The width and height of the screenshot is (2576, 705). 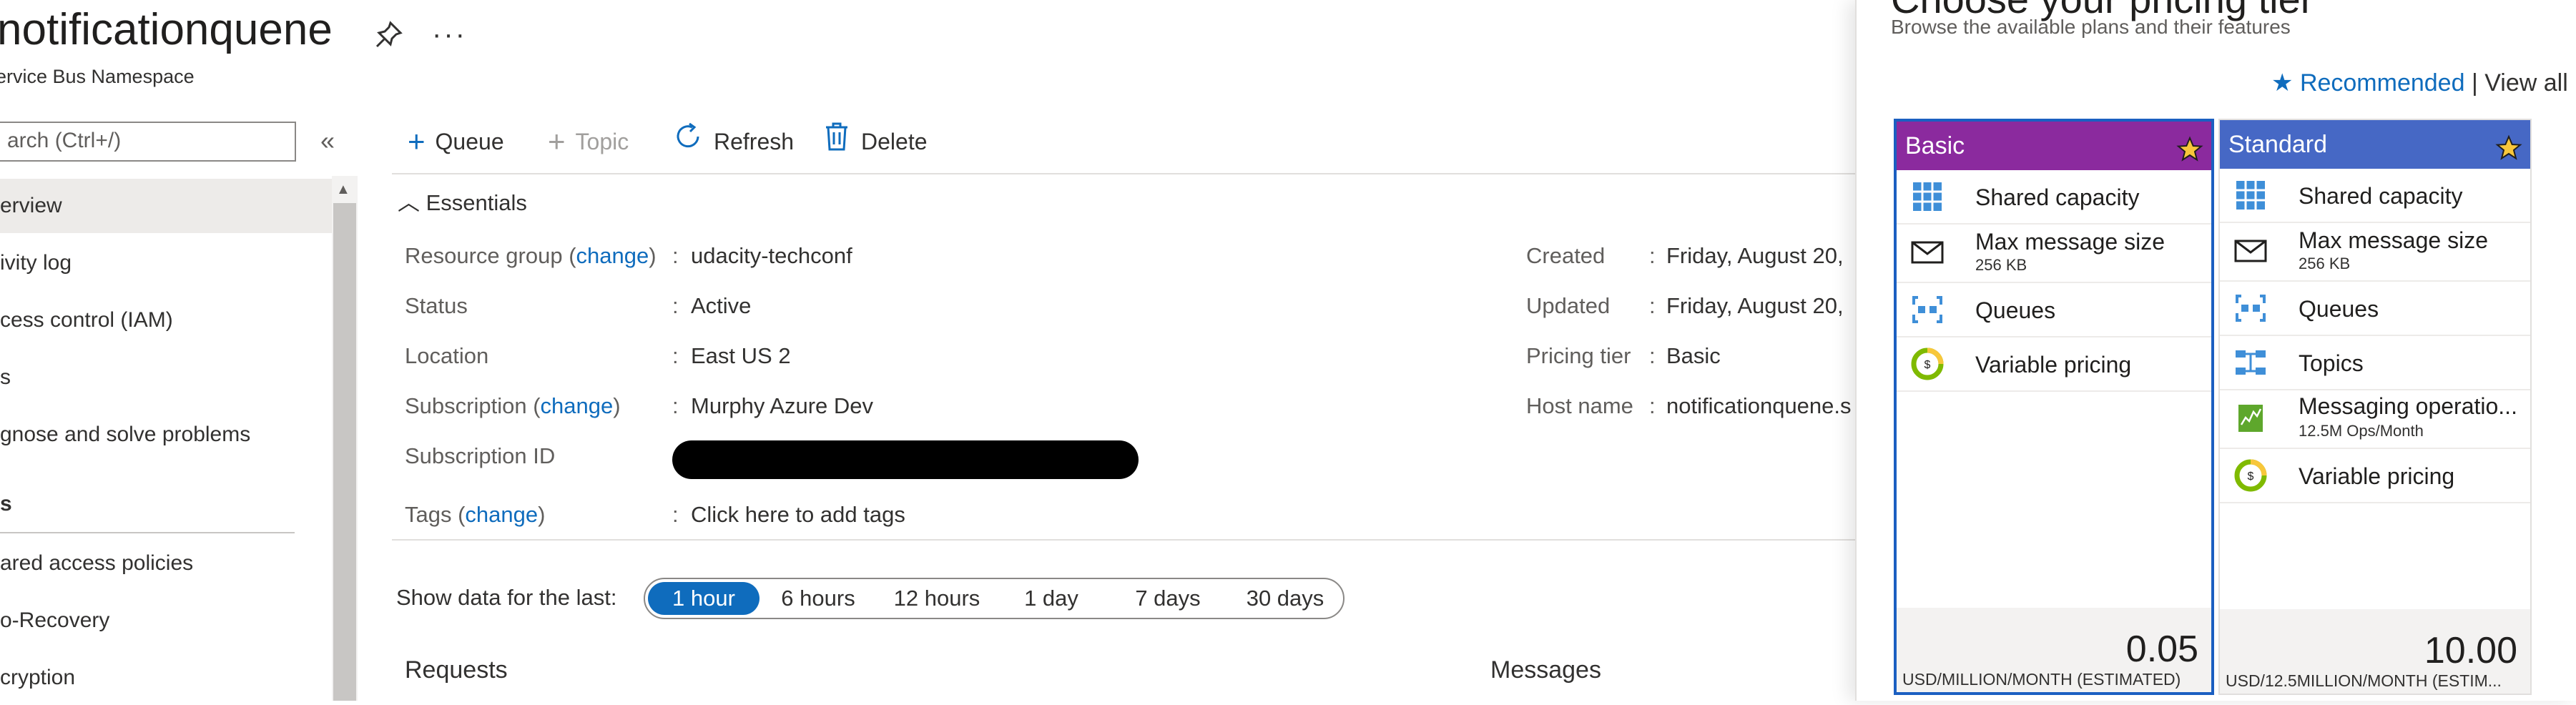 I want to click on tier-price-unit: USD/MILLION/MONTH (ESTIMATED), so click(x=2042, y=679).